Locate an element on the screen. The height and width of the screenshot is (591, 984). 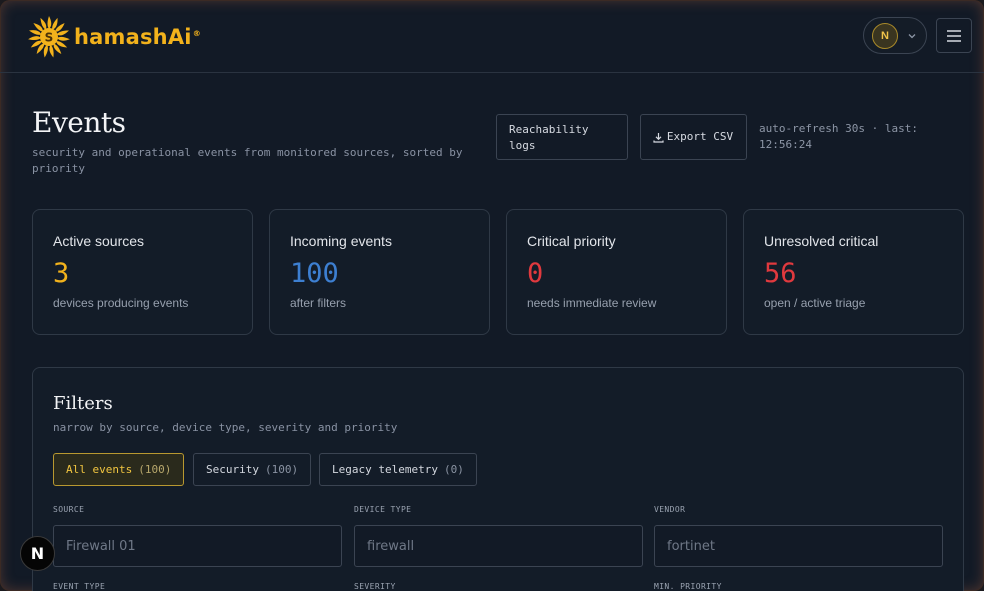
stat-value: 100 is located at coordinates (314, 273).